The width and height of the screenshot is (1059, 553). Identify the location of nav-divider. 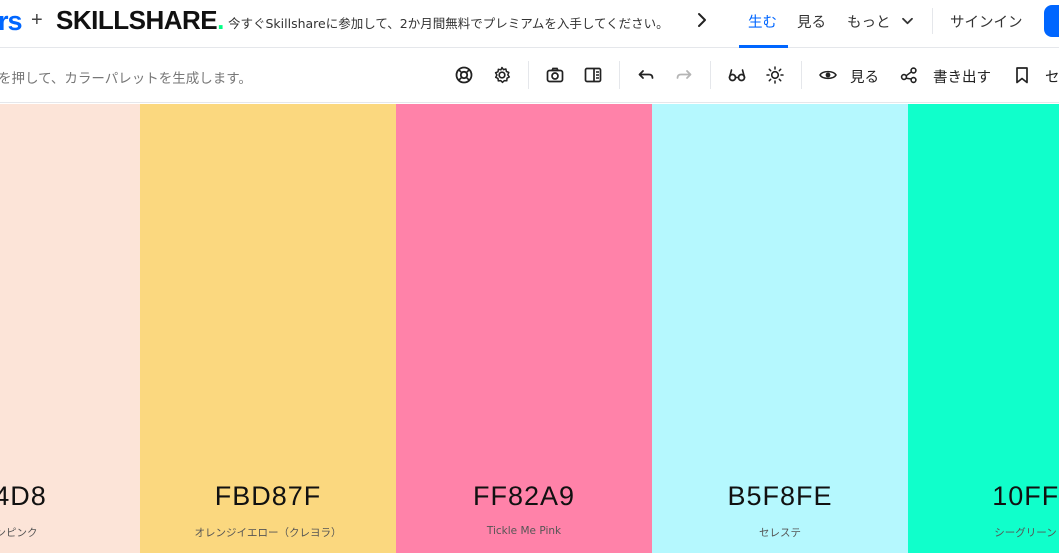
(932, 21).